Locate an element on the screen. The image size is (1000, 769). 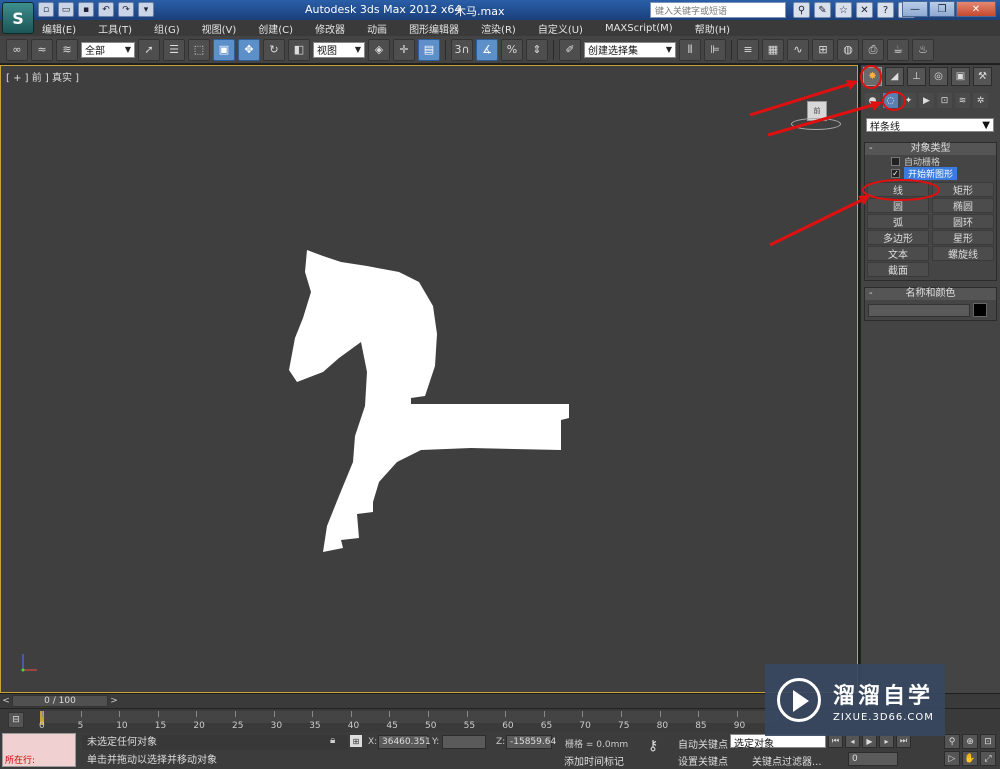
zoom-all-icon: ⊕ is located at coordinates (970, 741).